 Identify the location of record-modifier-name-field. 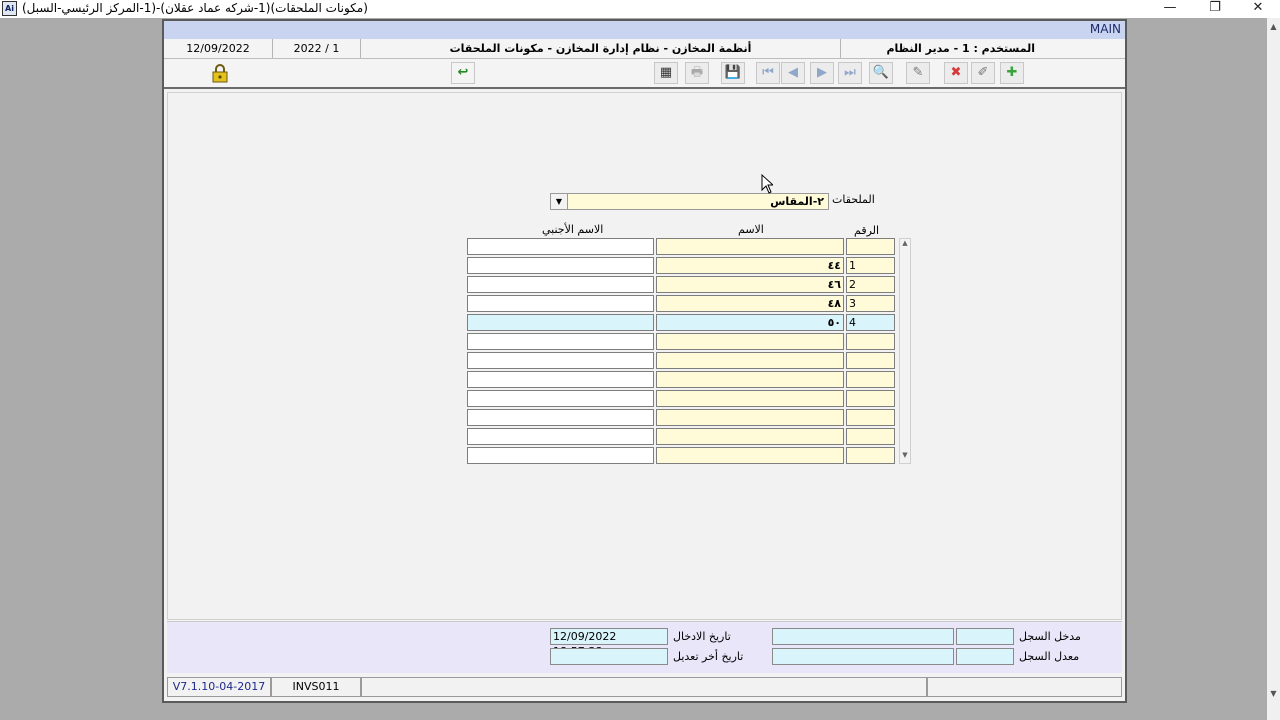
(863, 656).